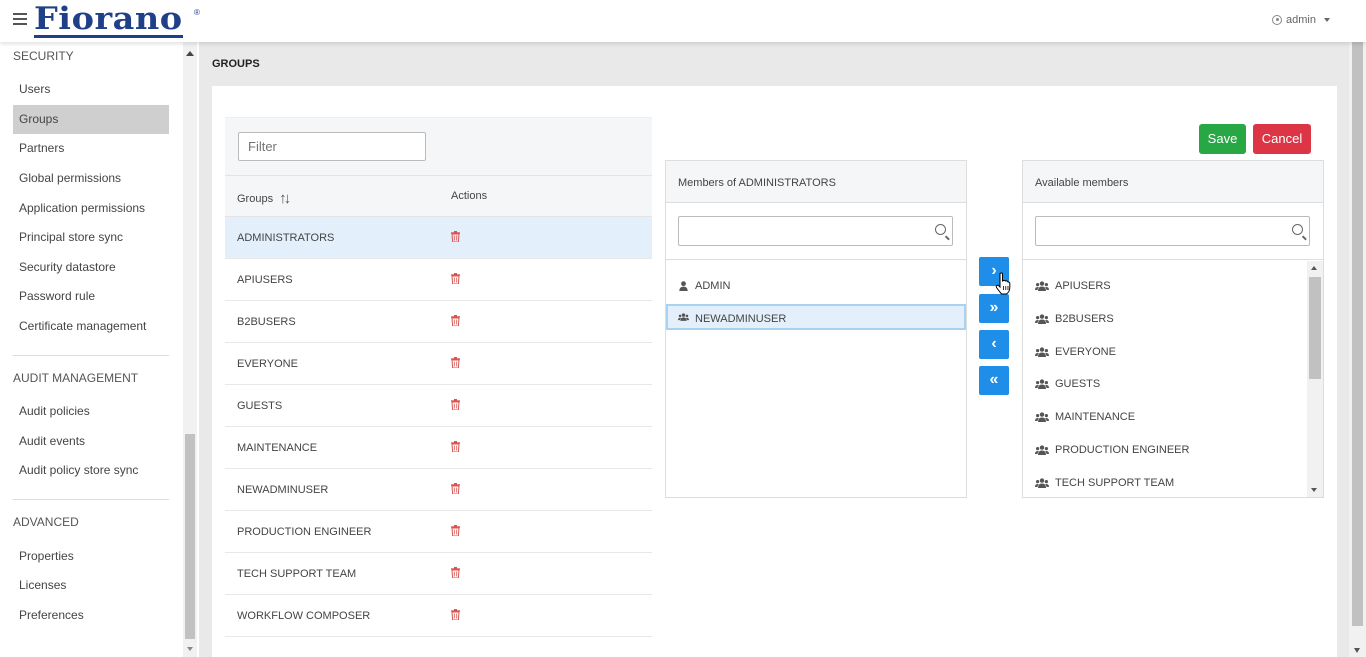 The height and width of the screenshot is (657, 1366). I want to click on available-members-search-input, so click(1172, 231).